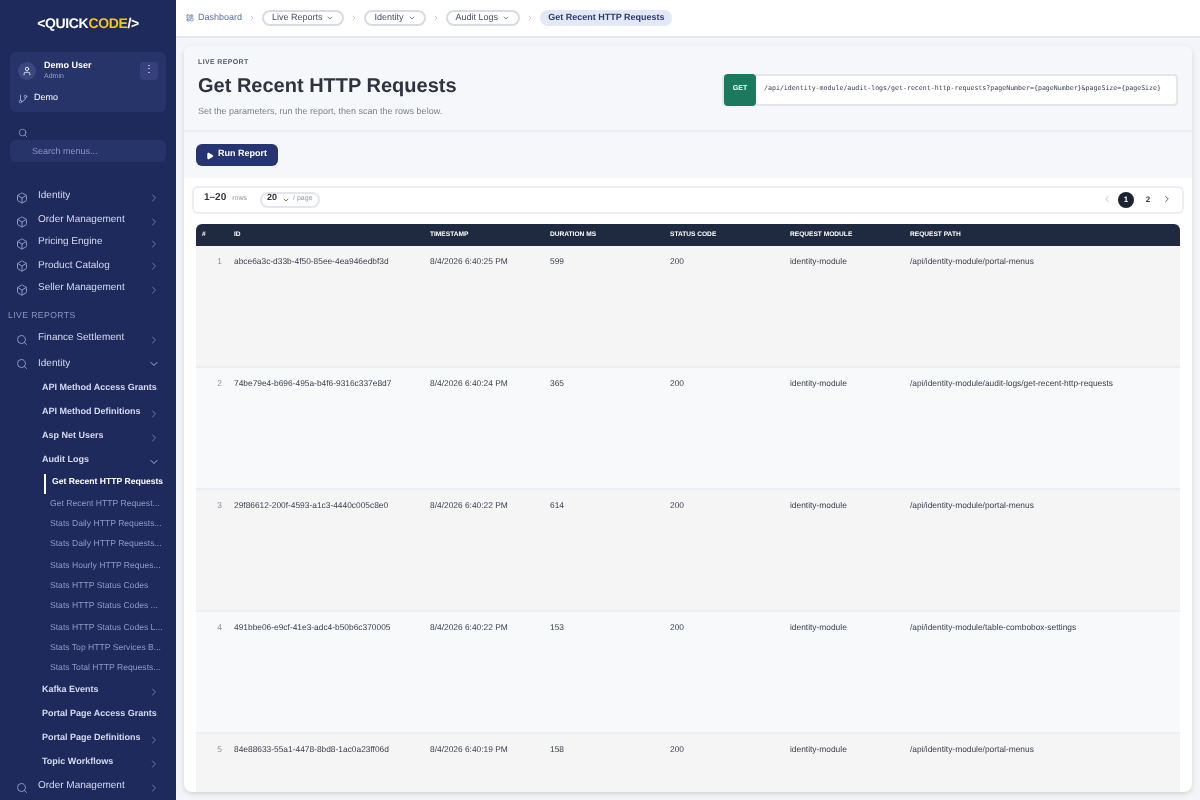 This screenshot has width=1200, height=800. I want to click on report-title: Get Recent HTTP Requests, so click(328, 88).